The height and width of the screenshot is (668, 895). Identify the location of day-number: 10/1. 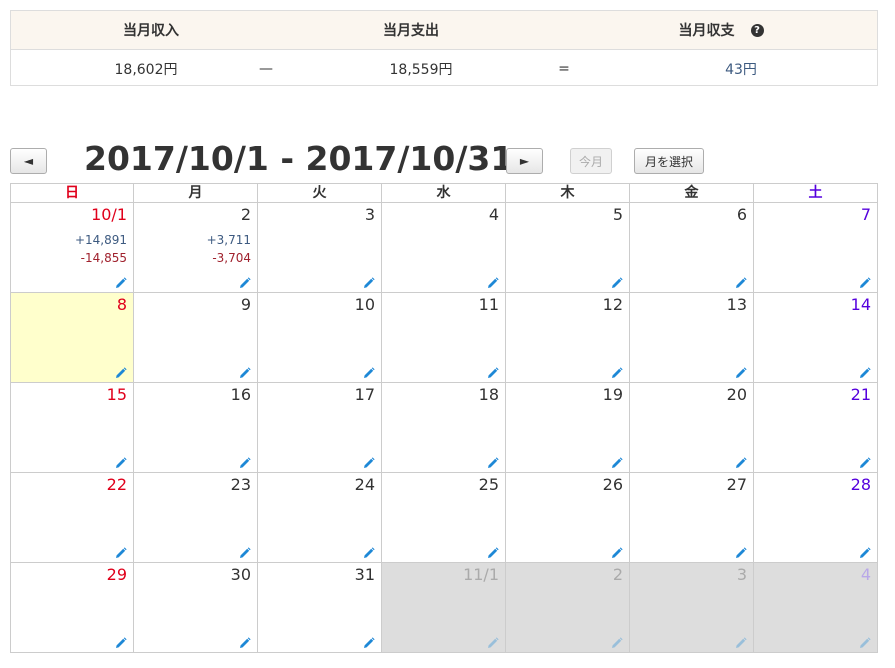
(109, 214).